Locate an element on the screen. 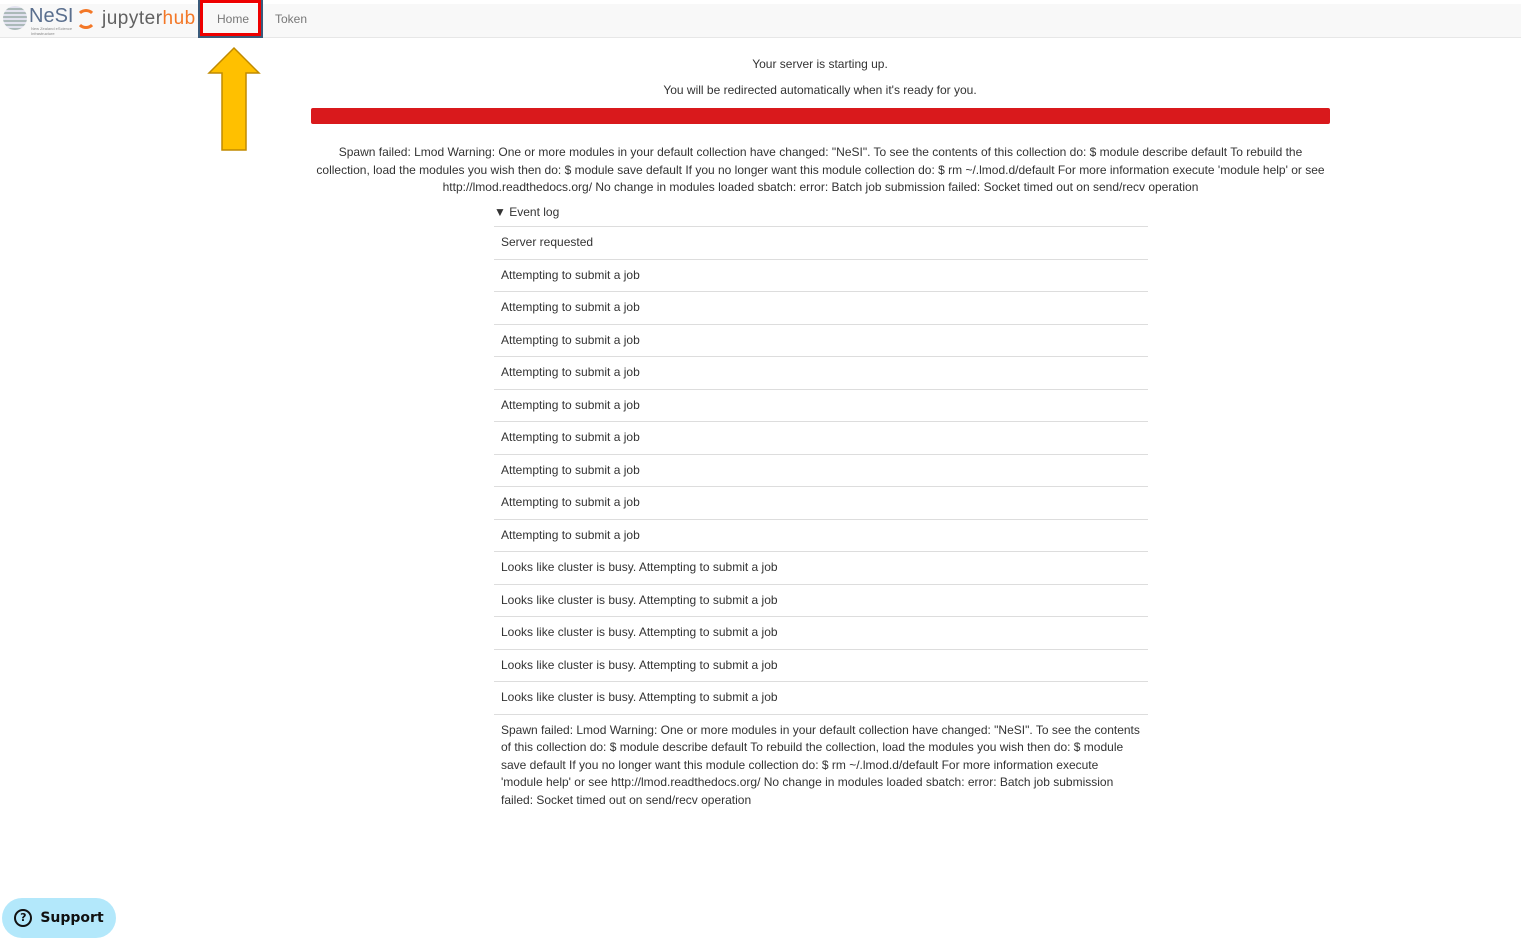 This screenshot has width=1521, height=949. jupyterhub-logo-text: jupyterhub is located at coordinates (149, 19).